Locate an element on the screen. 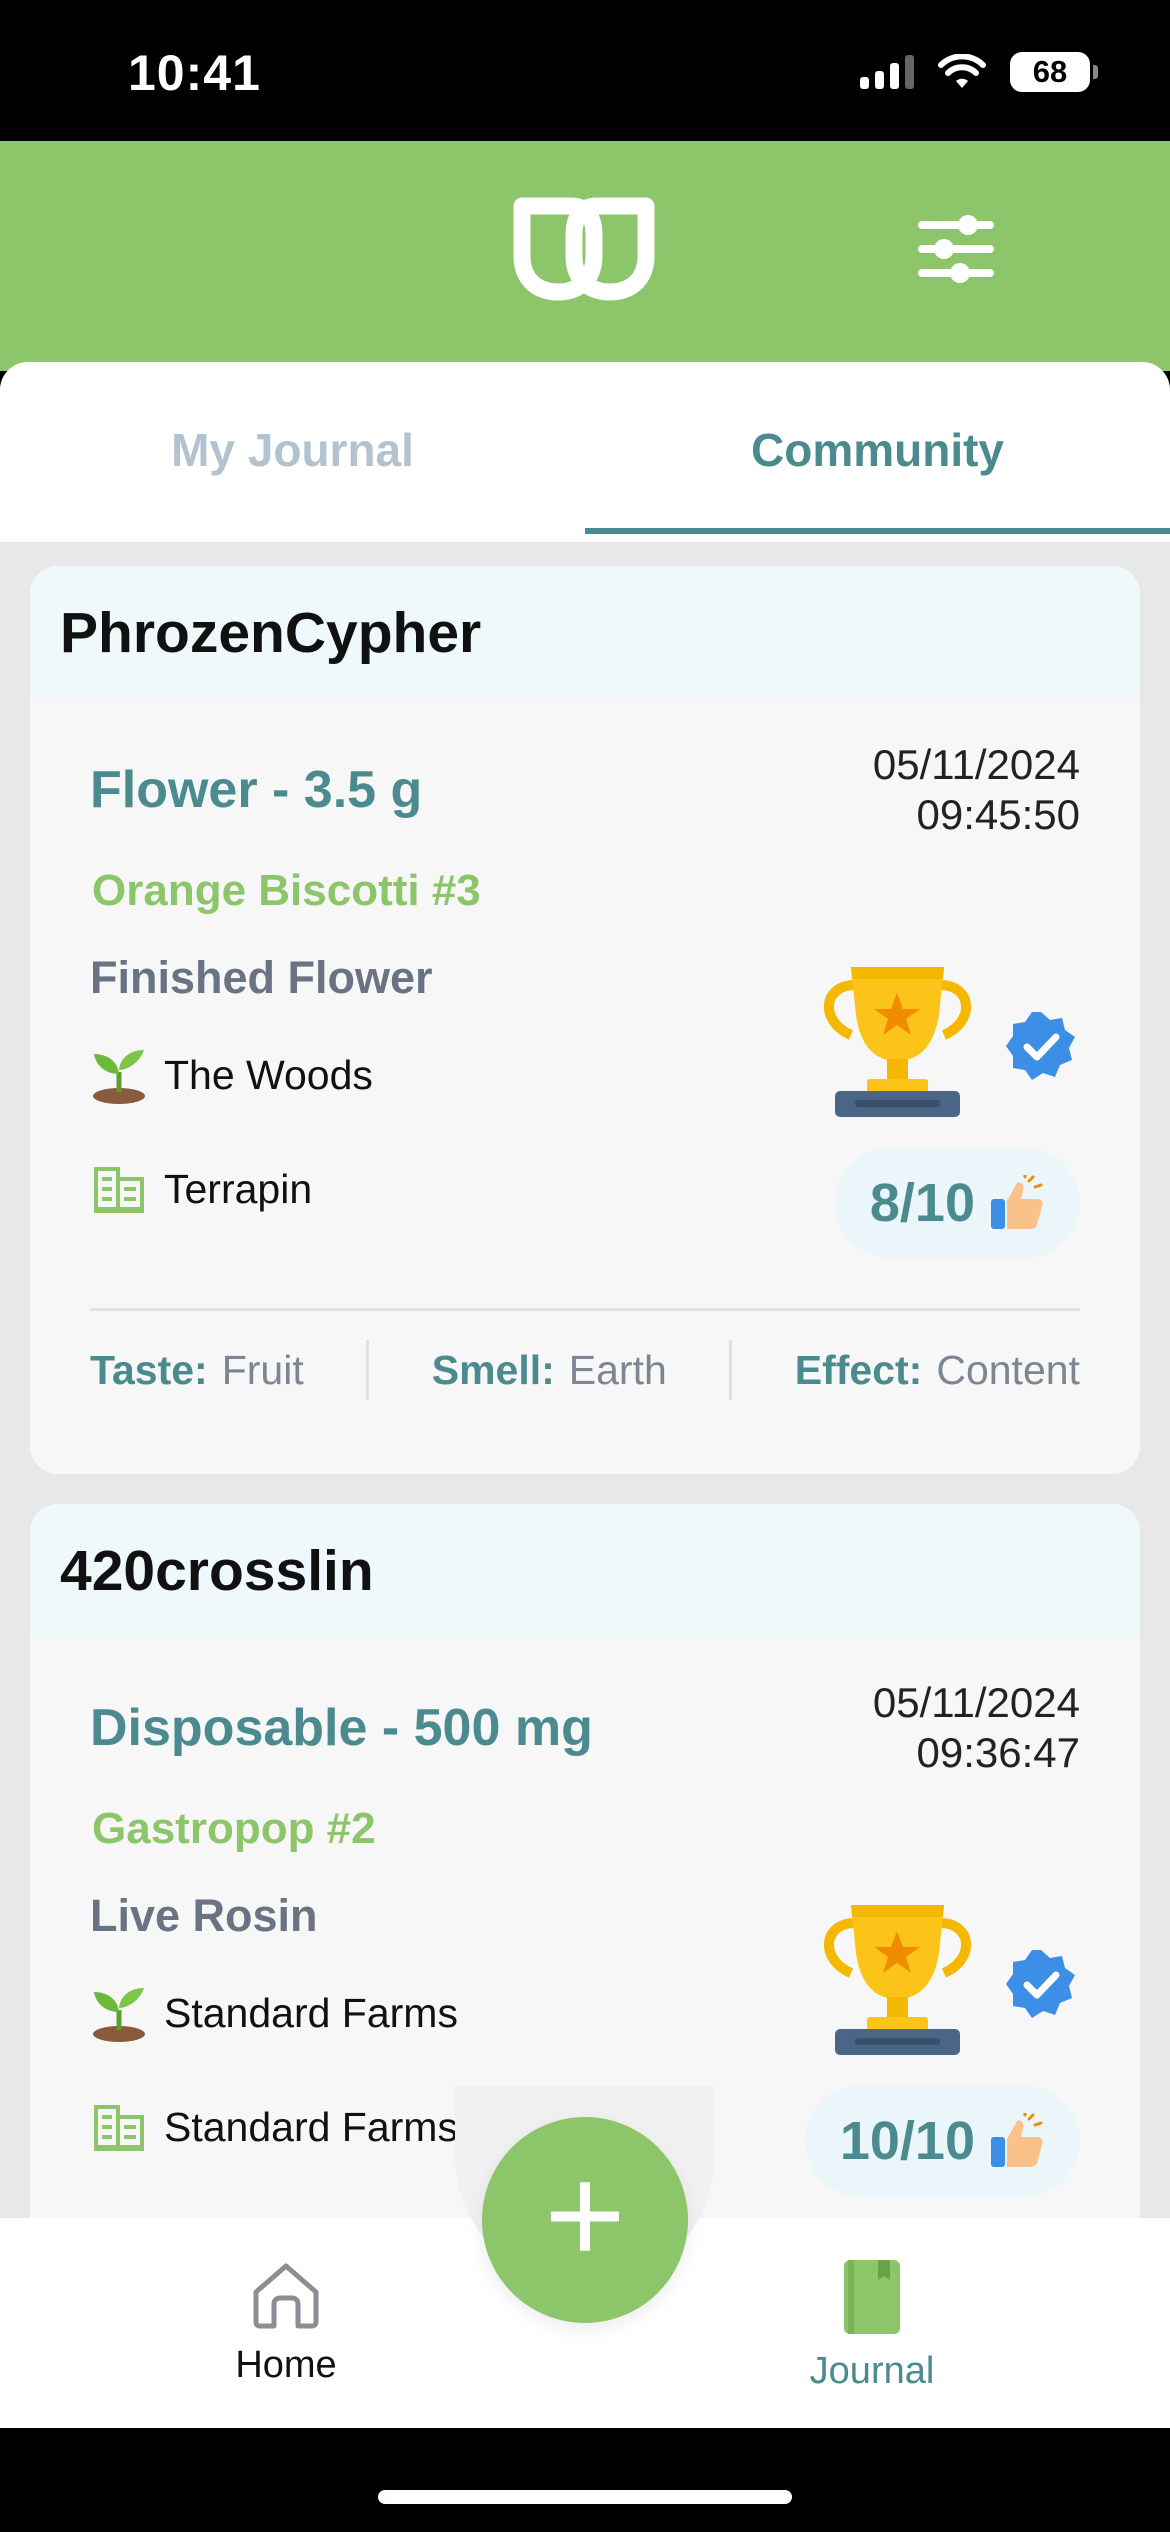 This screenshot has width=1170, height=2532. app-header is located at coordinates (585, 256).